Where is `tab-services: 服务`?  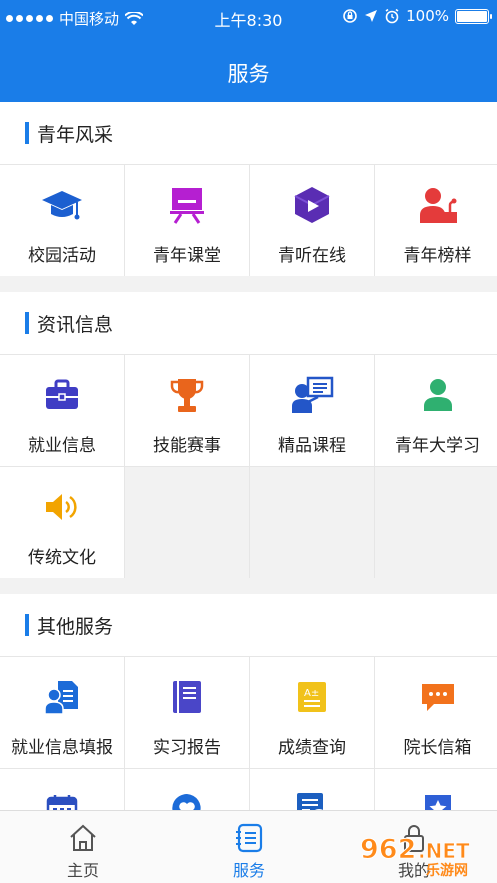
tab-services: 服务 is located at coordinates (249, 847).